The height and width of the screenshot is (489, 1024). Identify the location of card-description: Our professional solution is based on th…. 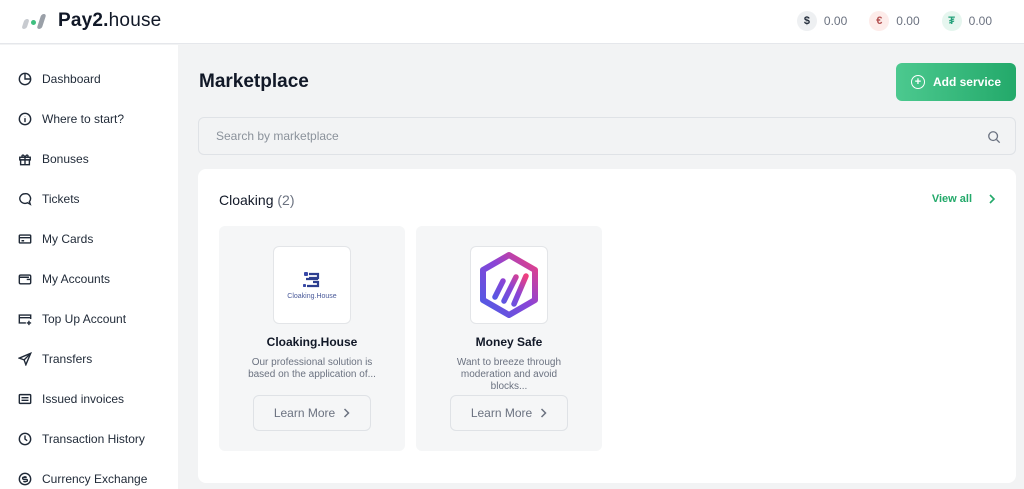
(312, 368).